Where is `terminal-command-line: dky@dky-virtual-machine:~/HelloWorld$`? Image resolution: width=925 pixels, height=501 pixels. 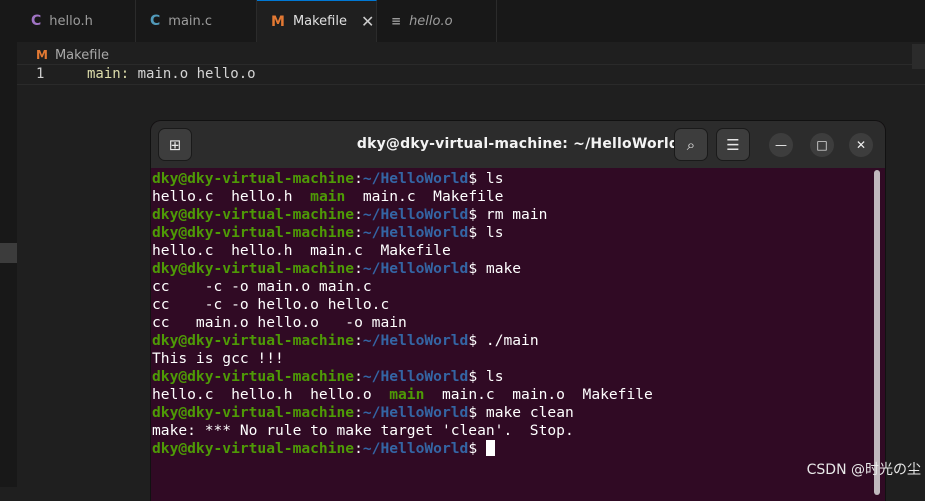 terminal-command-line: dky@dky-virtual-machine:~/HelloWorld$ is located at coordinates (509, 449).